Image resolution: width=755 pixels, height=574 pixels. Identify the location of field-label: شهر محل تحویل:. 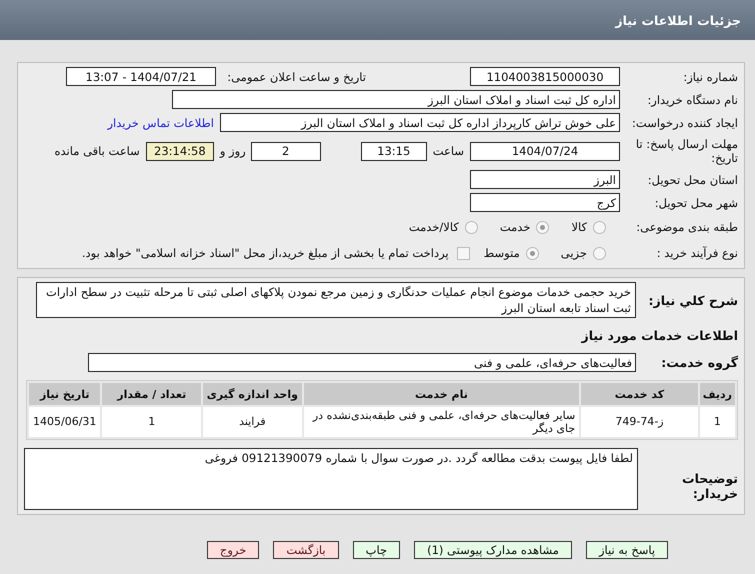
(696, 203).